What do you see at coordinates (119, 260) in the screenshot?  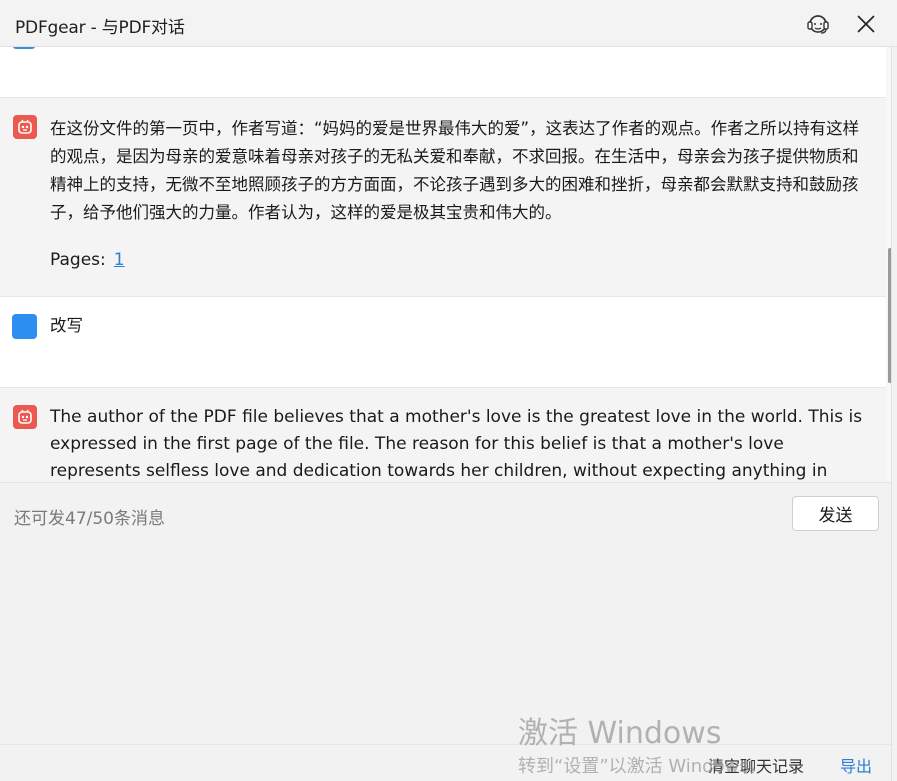 I see `page-link-1: 1` at bounding box center [119, 260].